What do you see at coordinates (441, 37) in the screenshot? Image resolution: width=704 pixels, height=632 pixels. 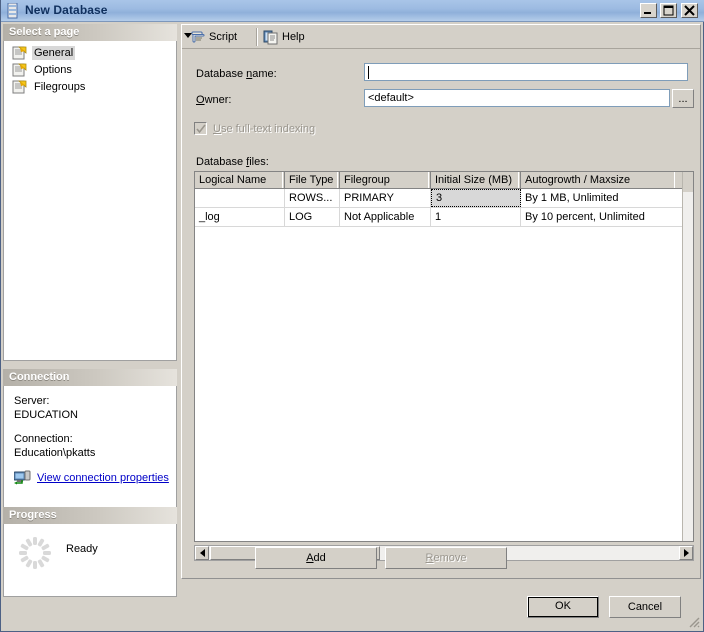 I see `dialog-toolbar: Script Help` at bounding box center [441, 37].